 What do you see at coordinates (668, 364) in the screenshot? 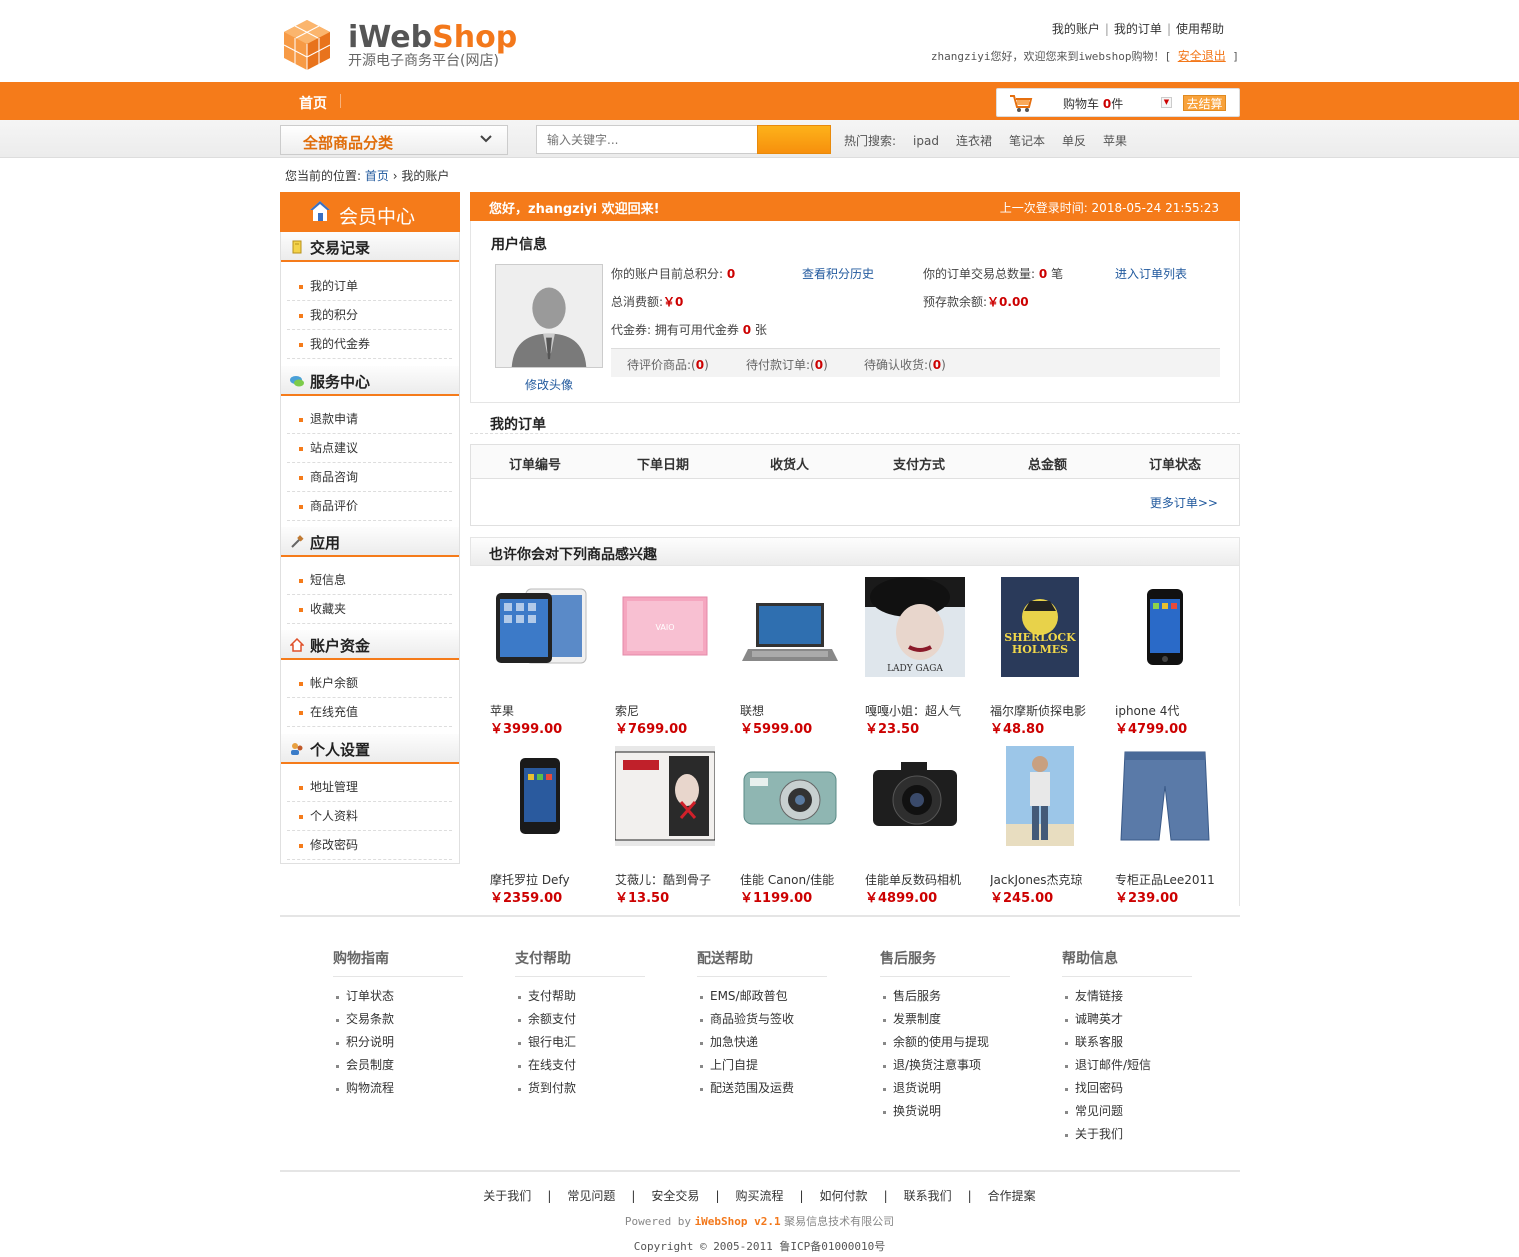
I see `pending-review: 待评价商品:(0)` at bounding box center [668, 364].